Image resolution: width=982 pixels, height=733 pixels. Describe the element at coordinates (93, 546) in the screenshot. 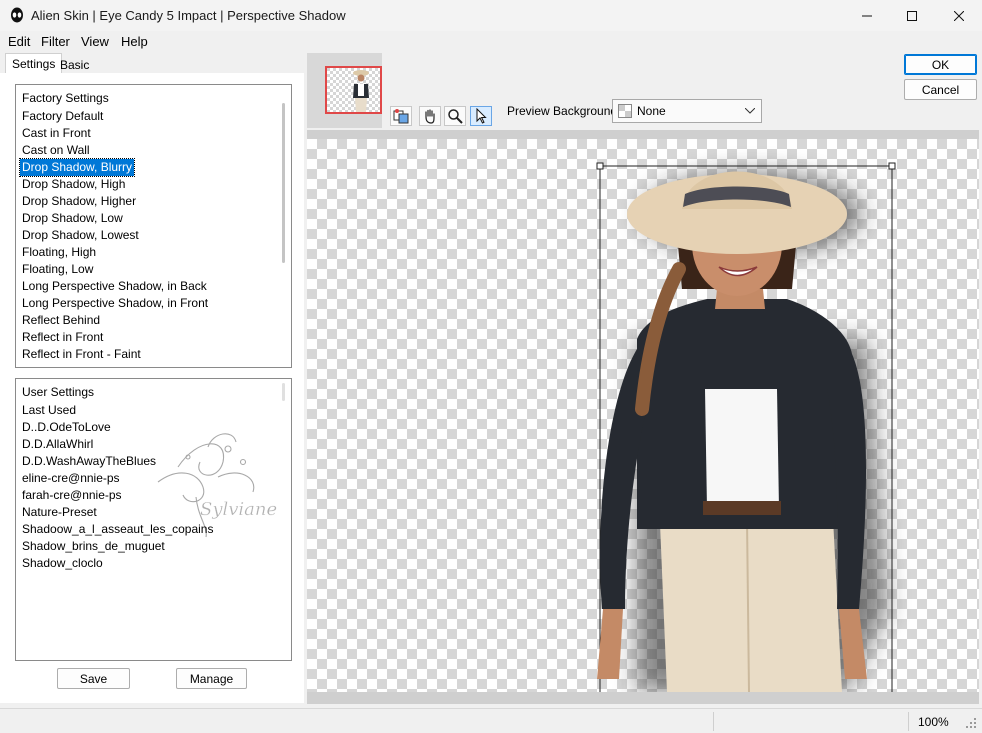

I see `user-preset-shadow-brins-de-muguet: Shadow_brins_de_muguet` at that location.